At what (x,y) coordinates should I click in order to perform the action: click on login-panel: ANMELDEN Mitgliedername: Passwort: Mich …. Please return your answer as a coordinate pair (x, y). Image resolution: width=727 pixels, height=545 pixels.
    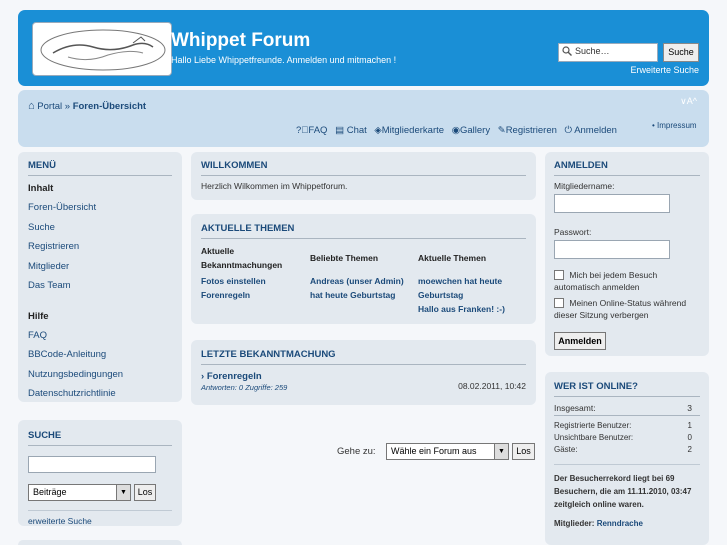
    Looking at the image, I should click on (627, 254).